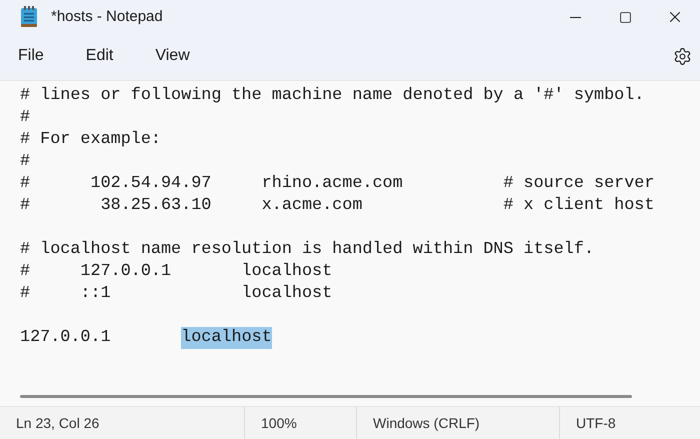  I want to click on maximize-icon, so click(625, 17).